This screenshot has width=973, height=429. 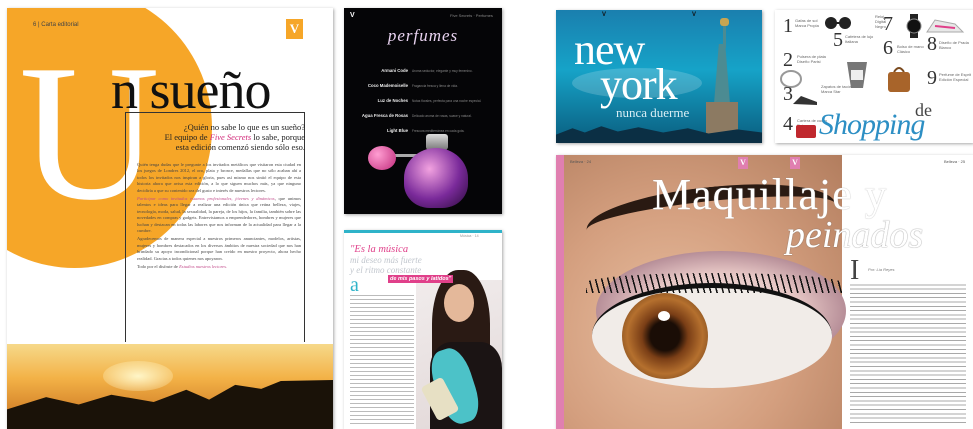 What do you see at coordinates (859, 39) in the screenshot?
I see `item-label: Cafetera de lujo Italiana` at bounding box center [859, 39].